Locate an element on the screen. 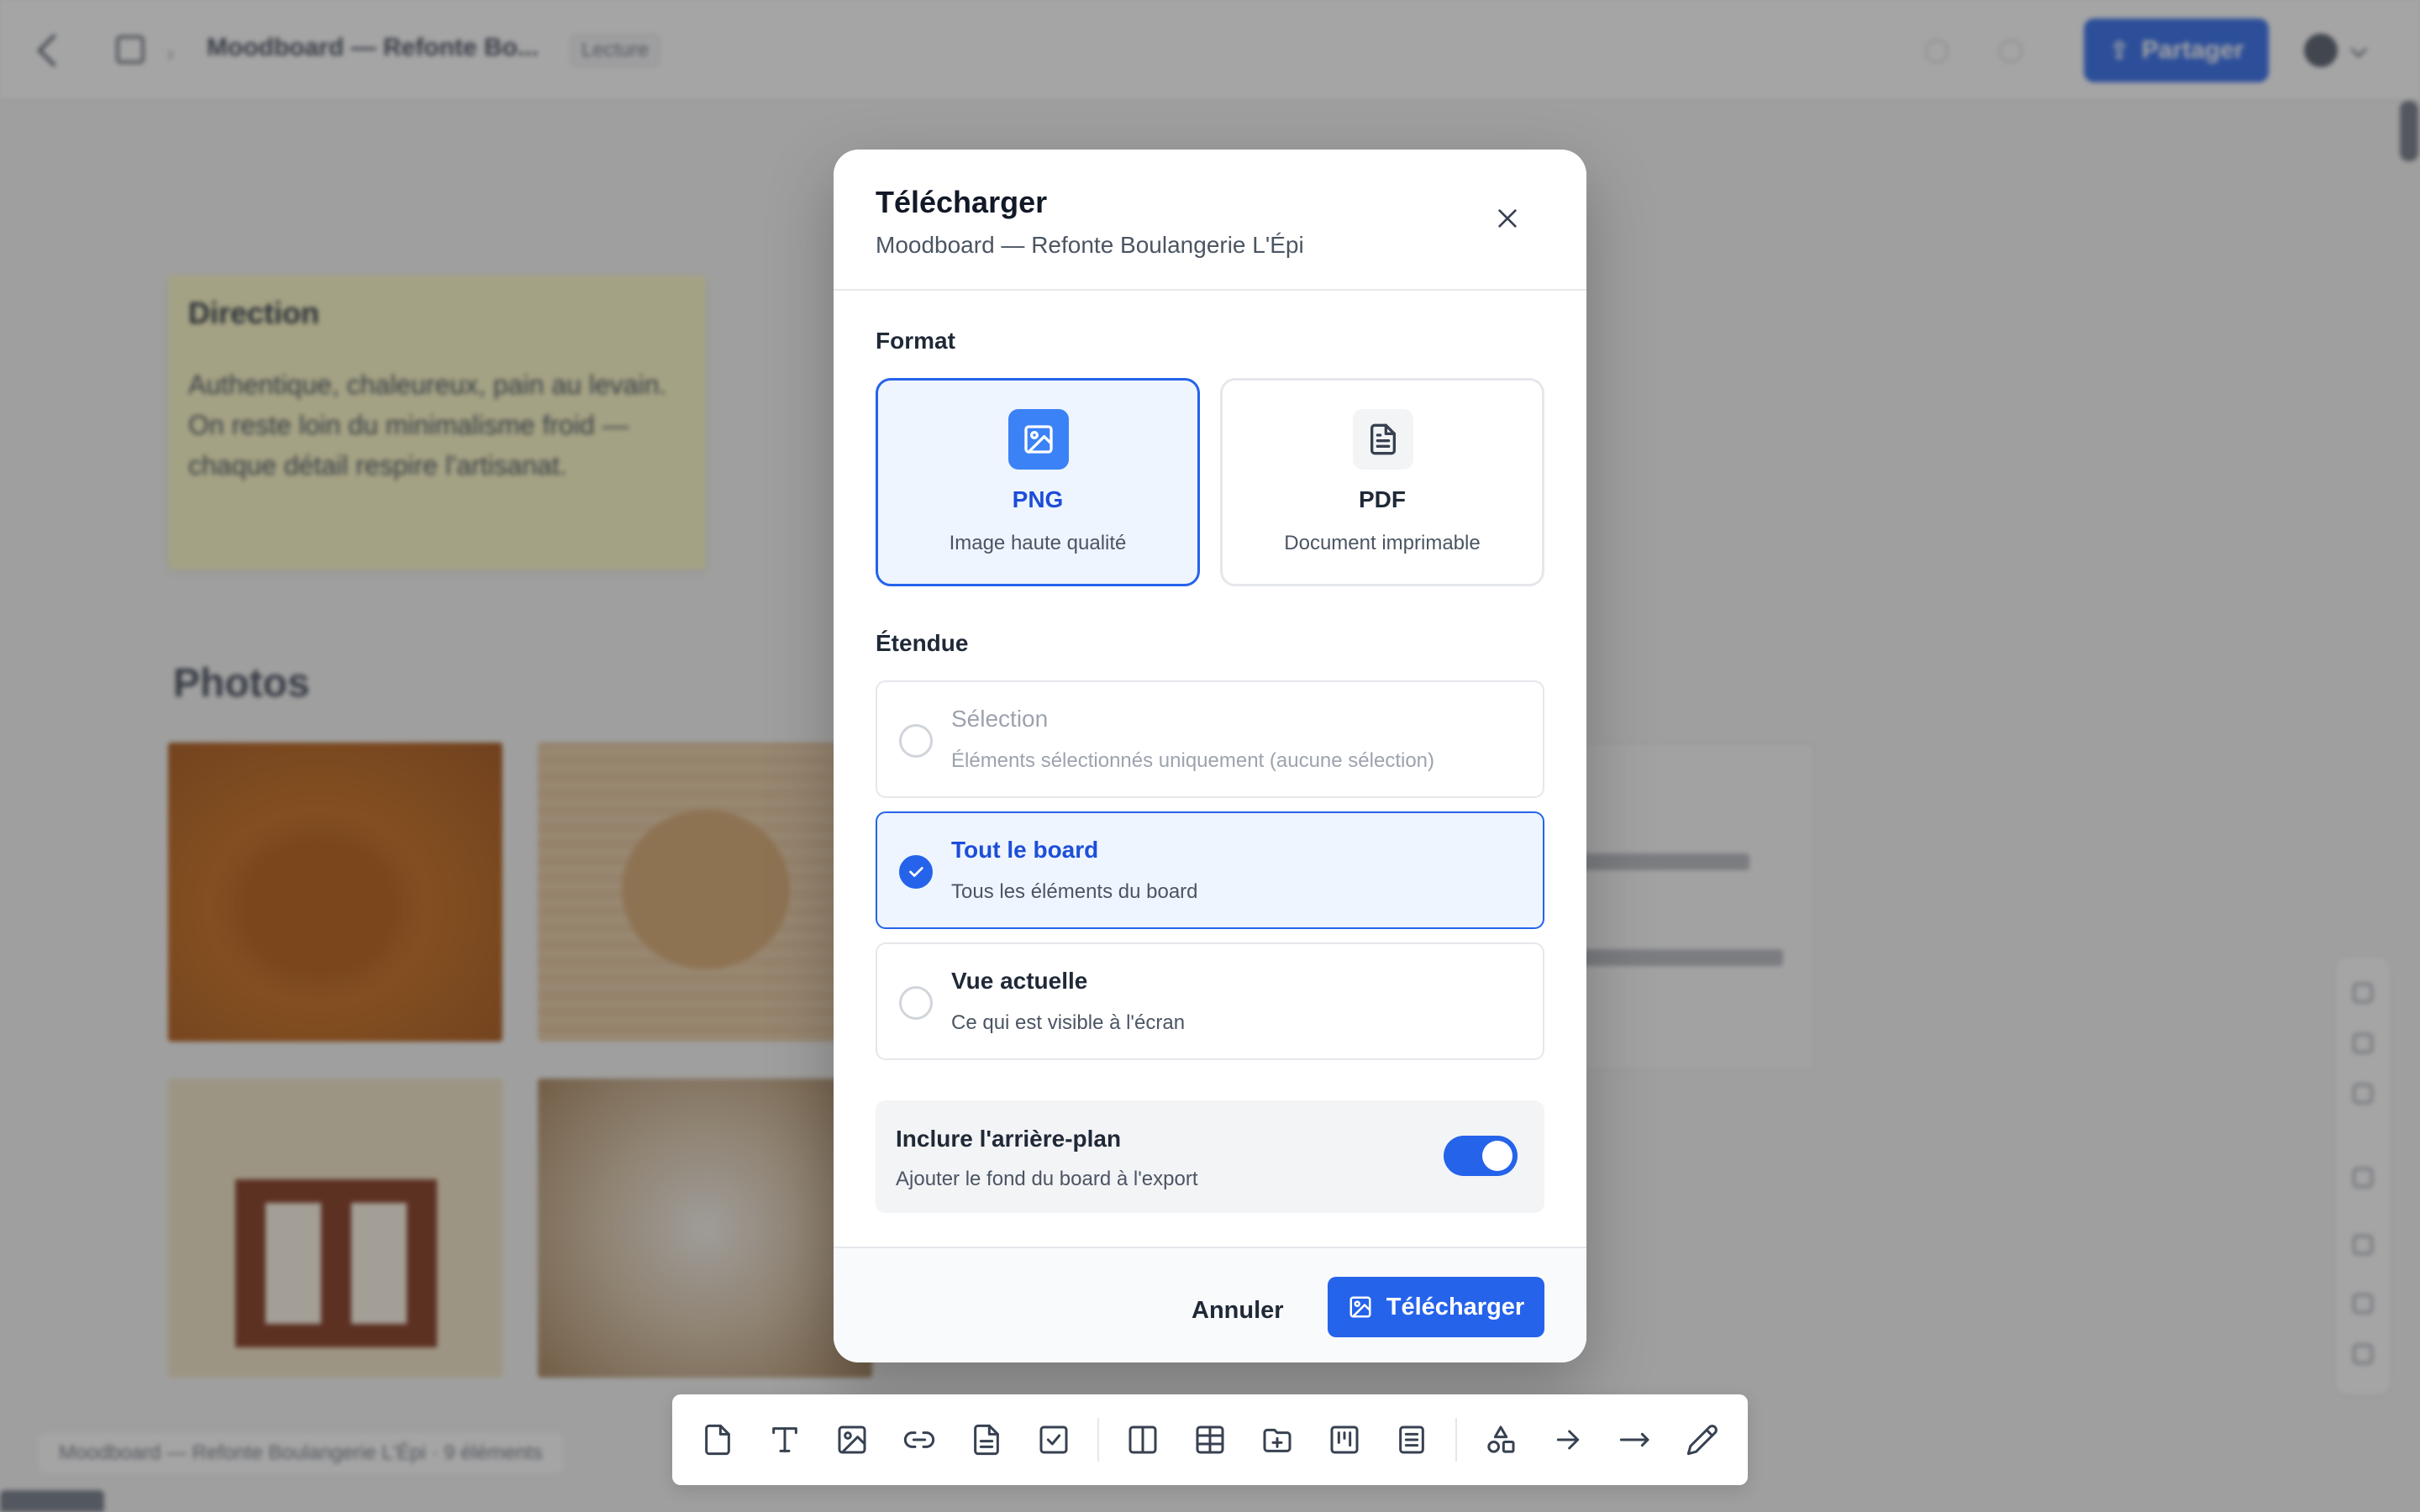  background-toggle is located at coordinates (1481, 1156).